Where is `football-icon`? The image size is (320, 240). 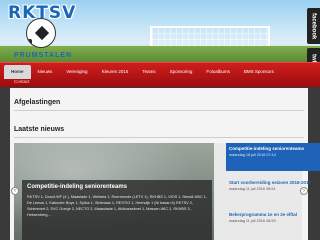
football-icon is located at coordinates (41, 33).